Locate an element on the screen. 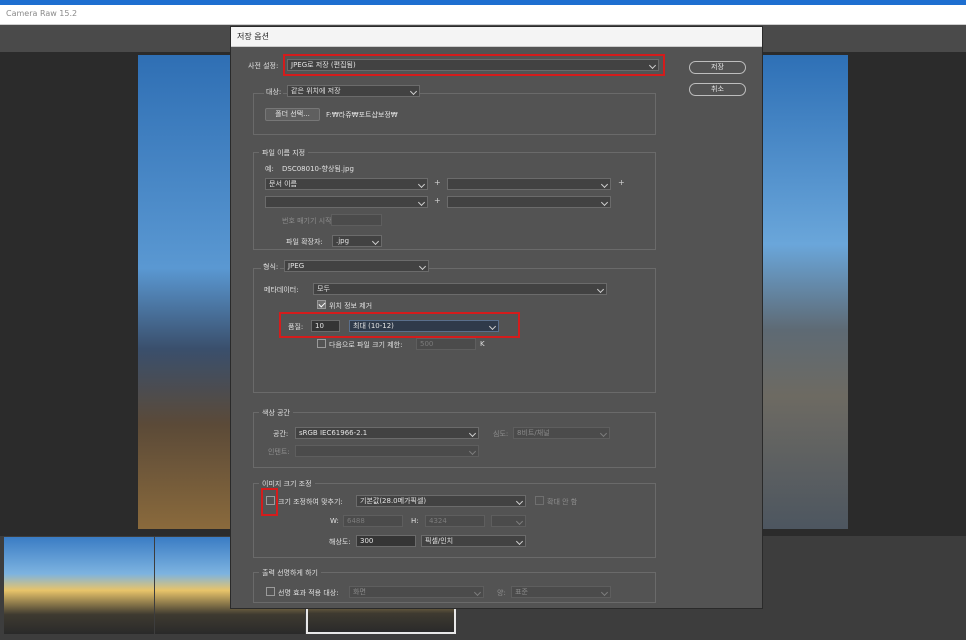 The width and height of the screenshot is (966, 640). file-naming-title: 파일 이름 지정 is located at coordinates (284, 153).